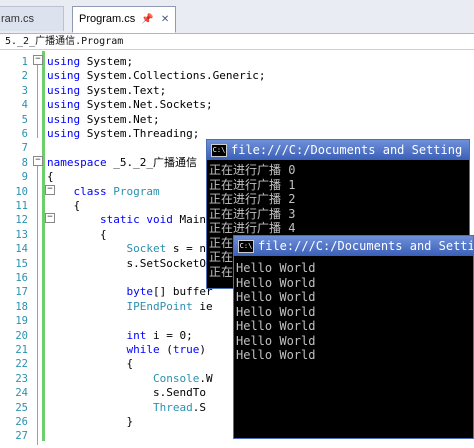 Image resolution: width=474 pixels, height=448 pixels. What do you see at coordinates (130, 105) in the screenshot?
I see `code-text: using System.Net.Sockets;` at bounding box center [130, 105].